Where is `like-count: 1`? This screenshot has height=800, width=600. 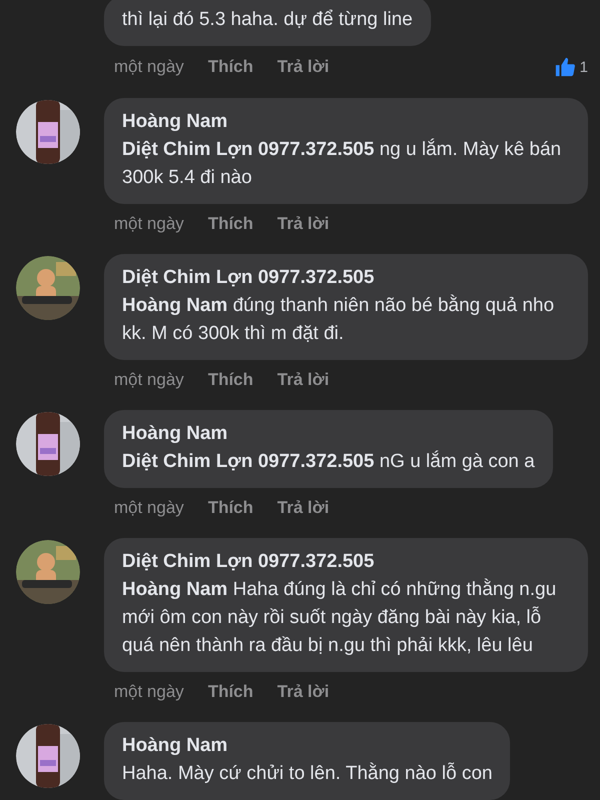 like-count: 1 is located at coordinates (584, 67).